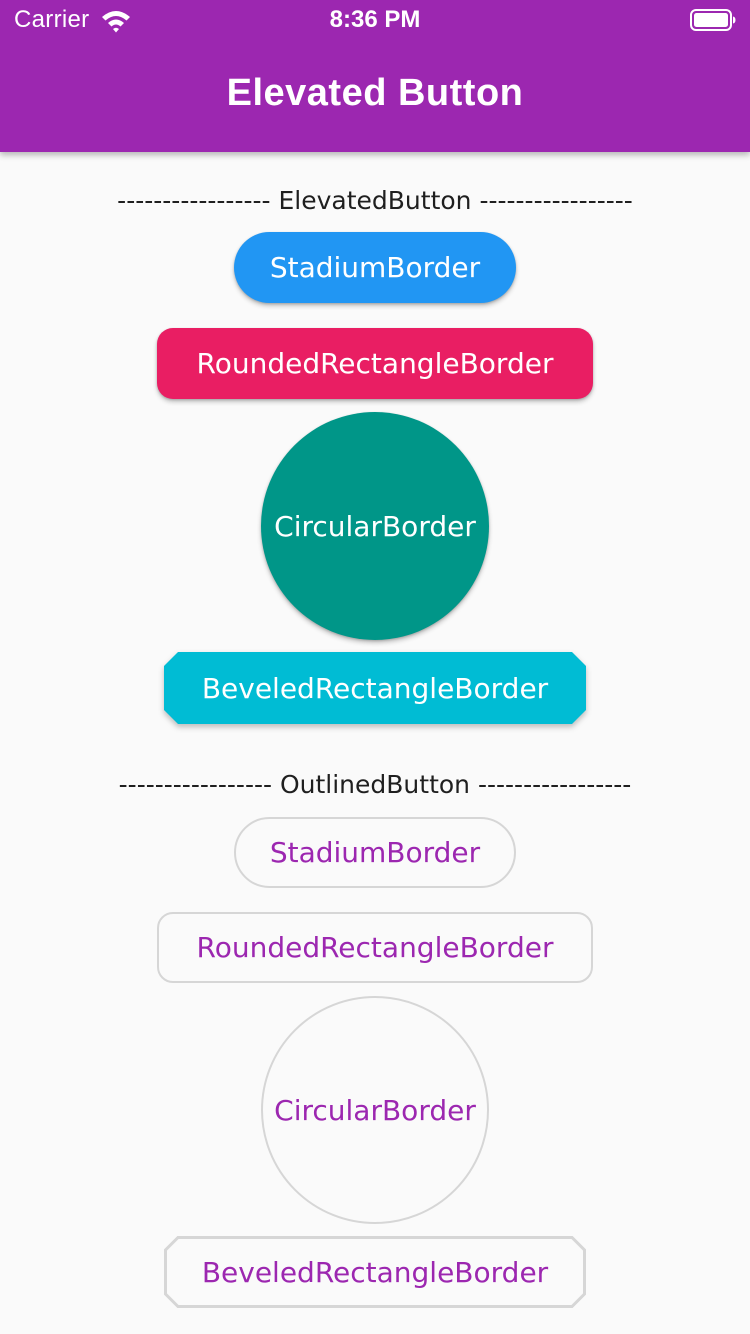  What do you see at coordinates (375, 93) in the screenshot?
I see `page-title: Elevated Button` at bounding box center [375, 93].